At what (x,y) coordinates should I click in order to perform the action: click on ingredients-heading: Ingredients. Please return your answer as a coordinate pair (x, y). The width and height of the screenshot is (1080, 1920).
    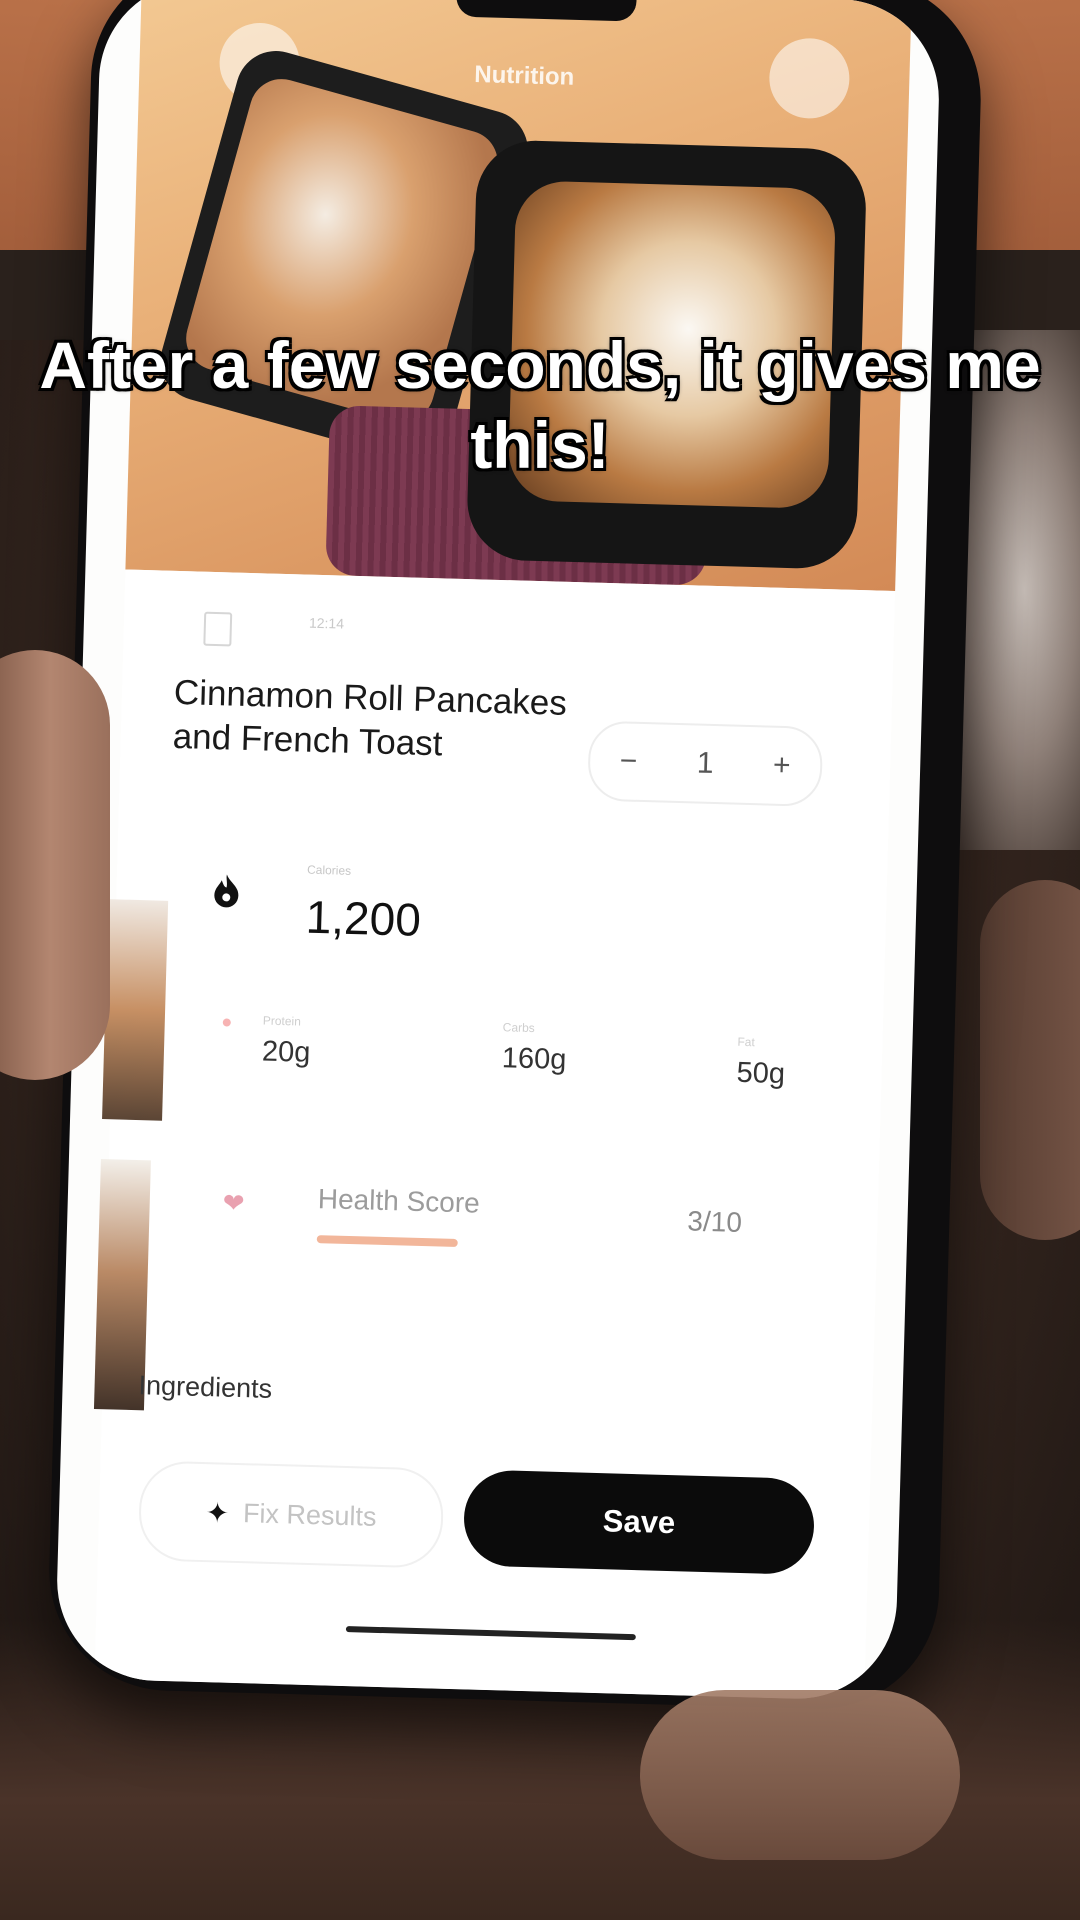
    Looking at the image, I should click on (205, 1387).